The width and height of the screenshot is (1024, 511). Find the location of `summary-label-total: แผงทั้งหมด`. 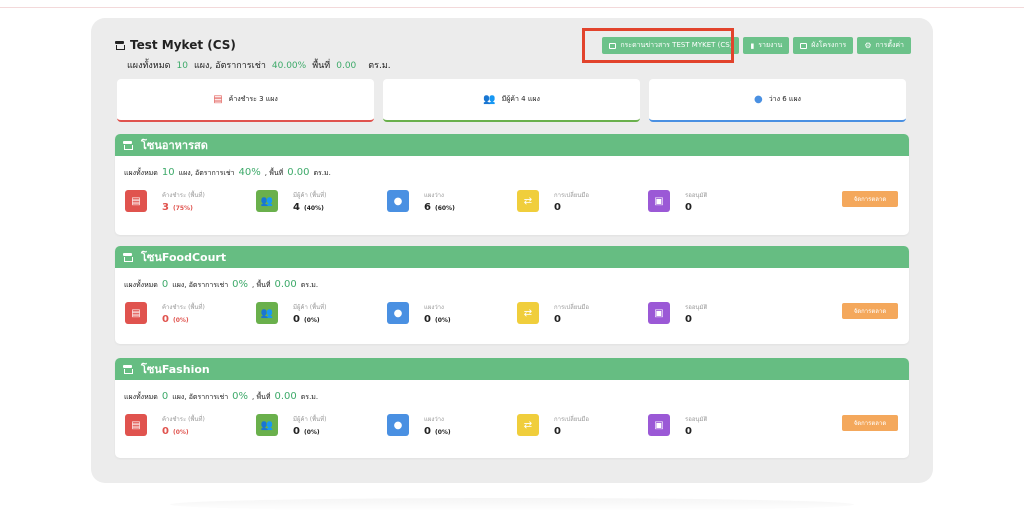

summary-label-total: แผงทั้งหมด is located at coordinates (149, 66).